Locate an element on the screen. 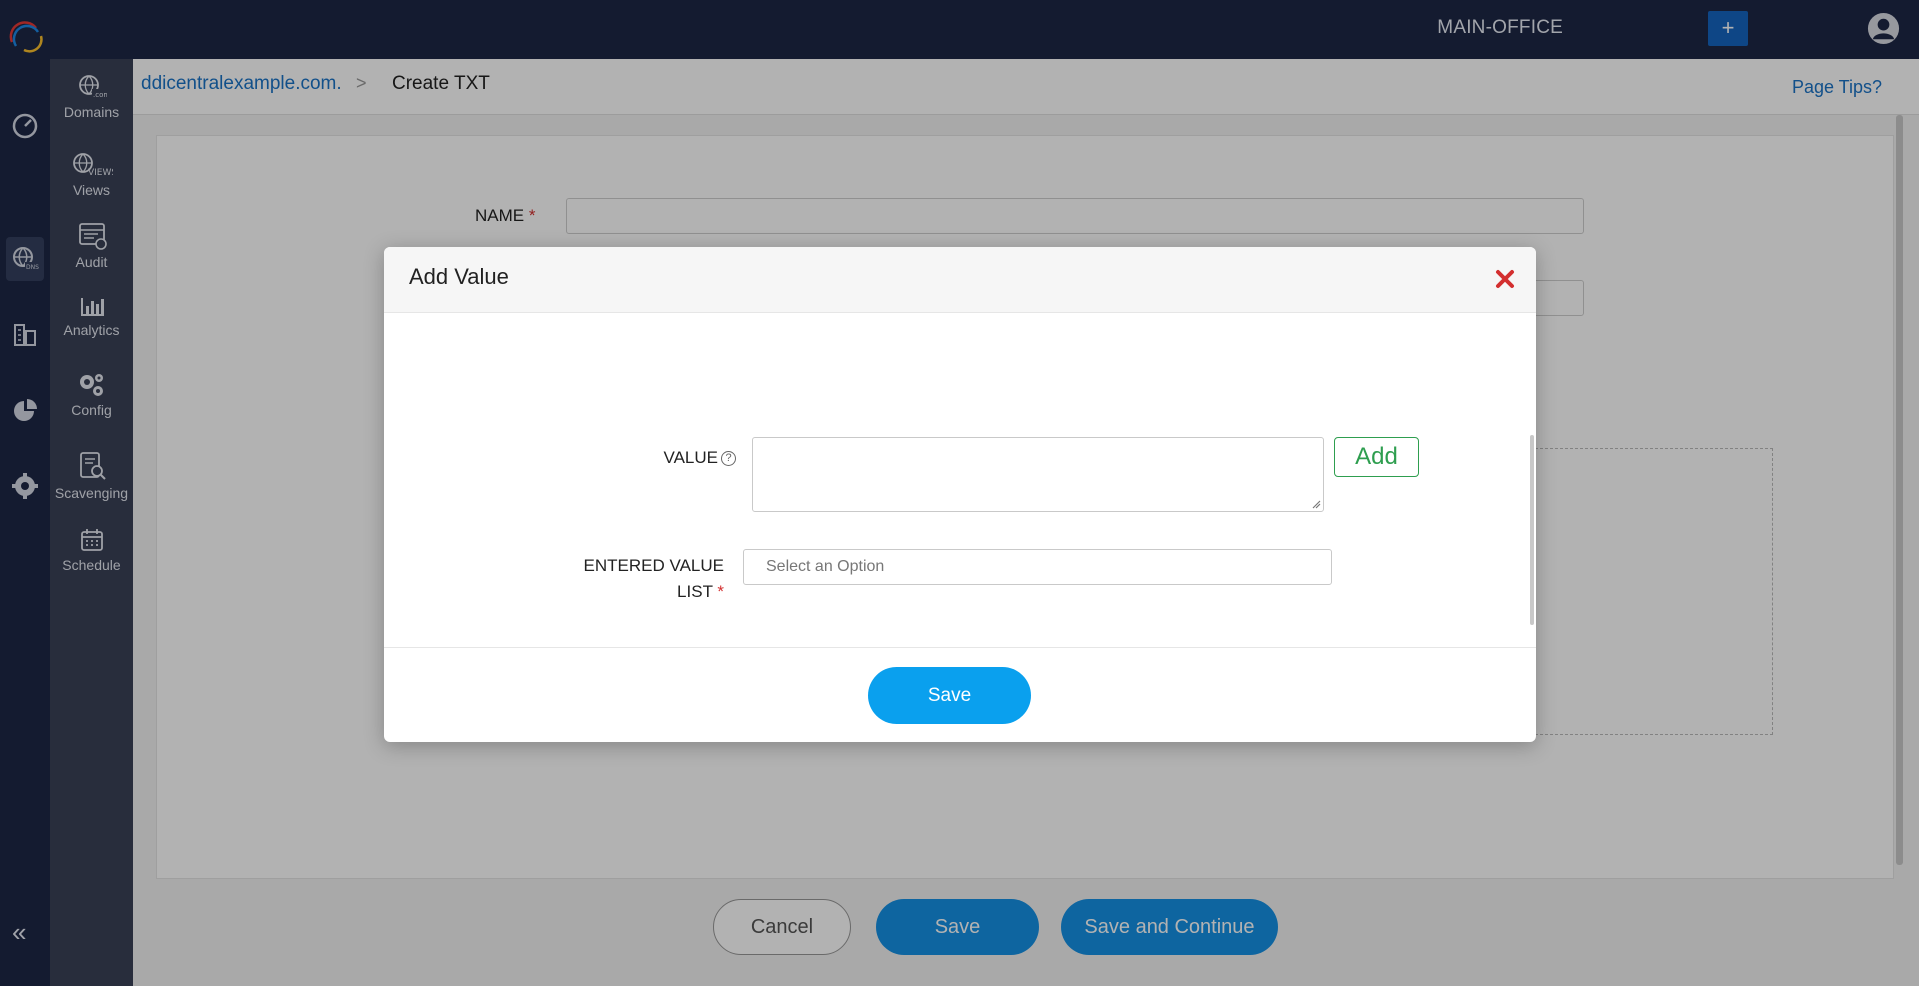 Image resolution: width=1919 pixels, height=986 pixels. value-textarea is located at coordinates (1038, 474).